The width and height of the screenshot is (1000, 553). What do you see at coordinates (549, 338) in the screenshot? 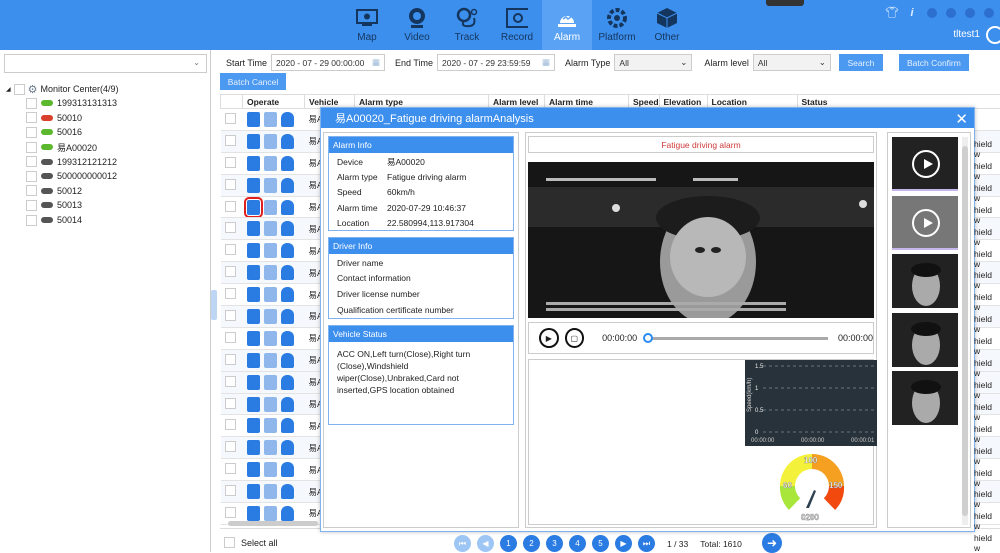
I see `play-button: ▶` at bounding box center [549, 338].